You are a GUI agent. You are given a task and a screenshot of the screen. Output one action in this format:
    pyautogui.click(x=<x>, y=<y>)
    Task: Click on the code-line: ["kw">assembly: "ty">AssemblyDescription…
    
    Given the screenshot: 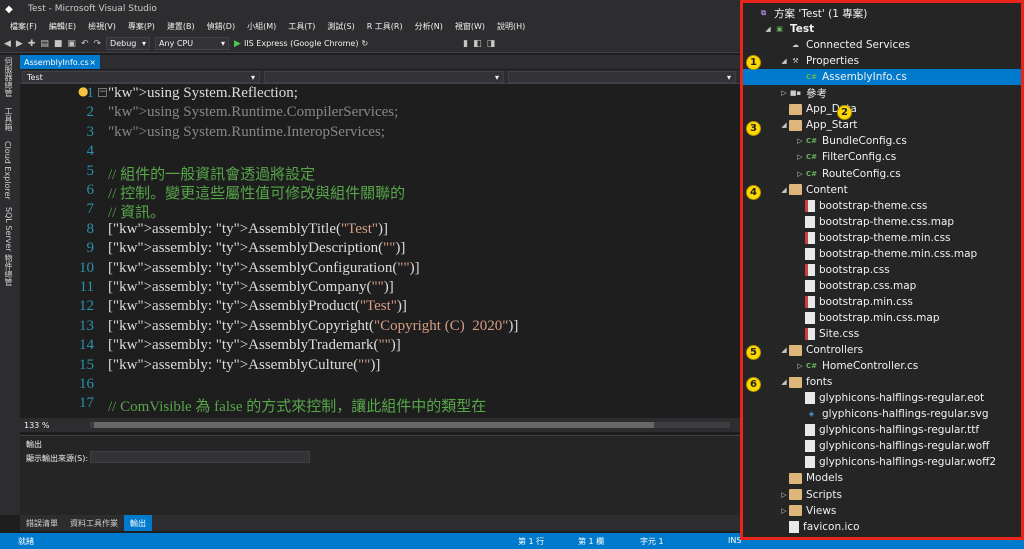 What is the action you would take?
    pyautogui.click(x=256, y=248)
    